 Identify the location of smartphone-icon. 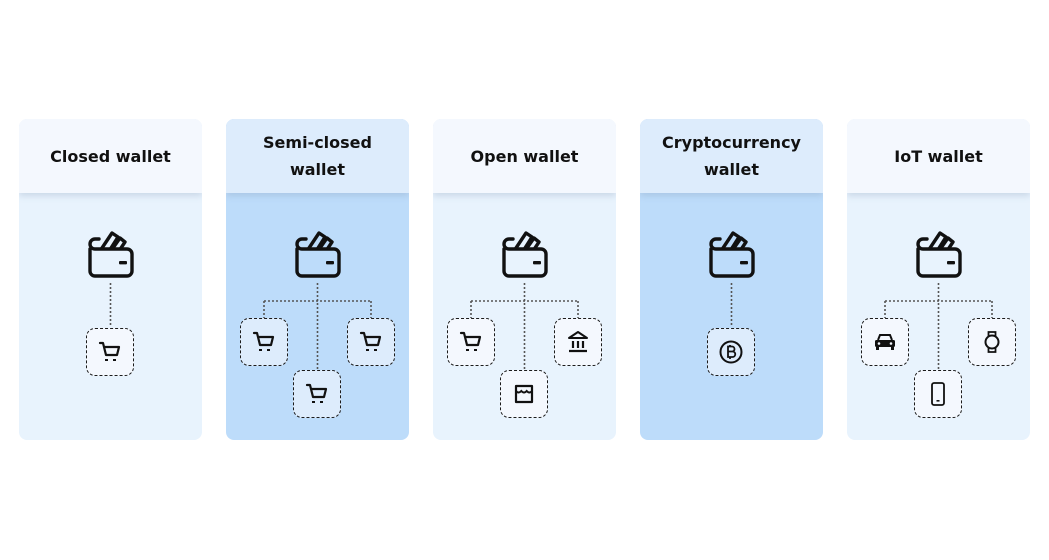
(938, 394).